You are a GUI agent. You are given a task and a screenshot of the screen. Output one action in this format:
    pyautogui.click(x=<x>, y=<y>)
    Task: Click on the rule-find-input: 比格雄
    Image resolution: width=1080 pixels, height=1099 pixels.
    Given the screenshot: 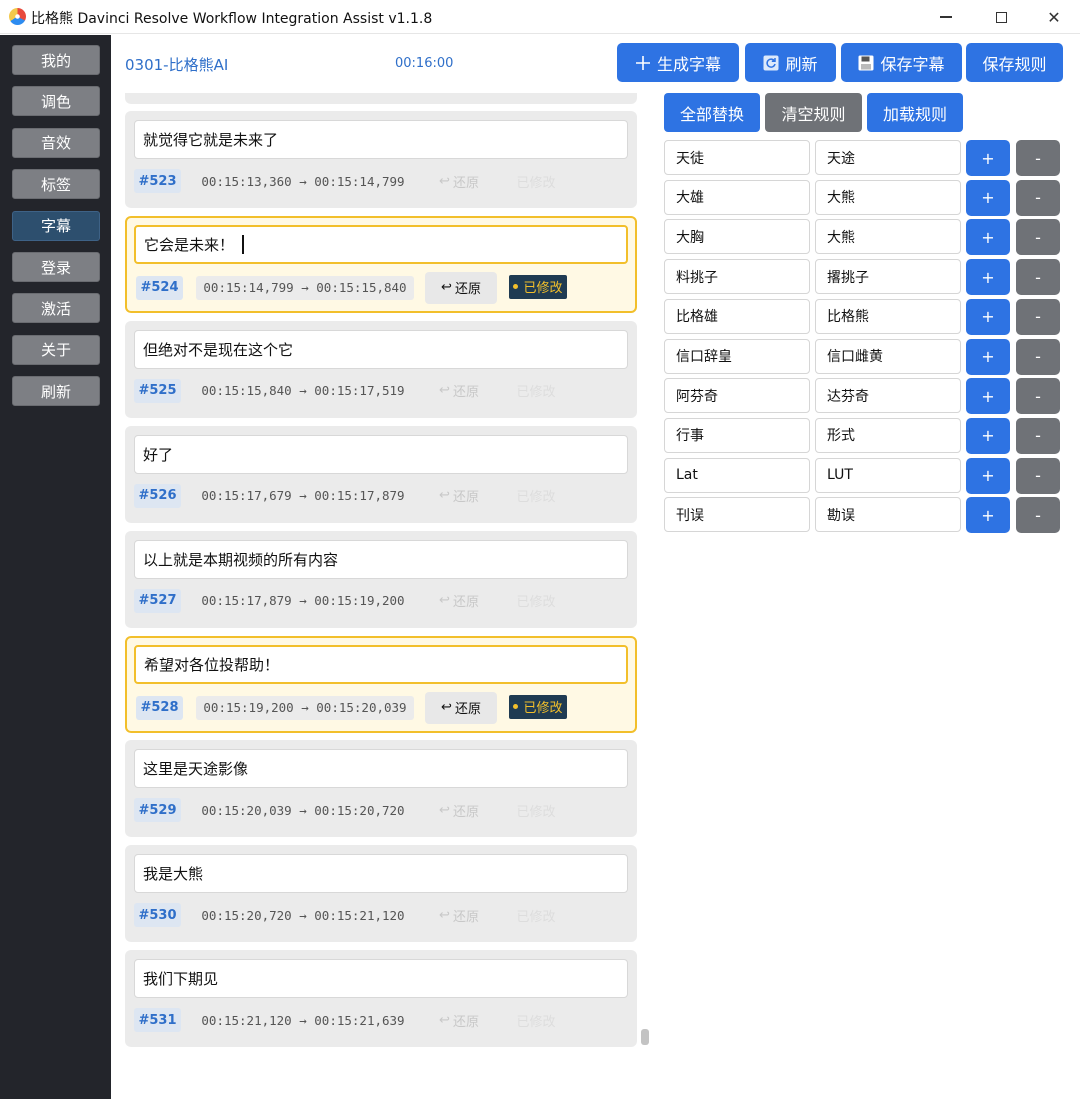 What is the action you would take?
    pyautogui.click(x=737, y=316)
    